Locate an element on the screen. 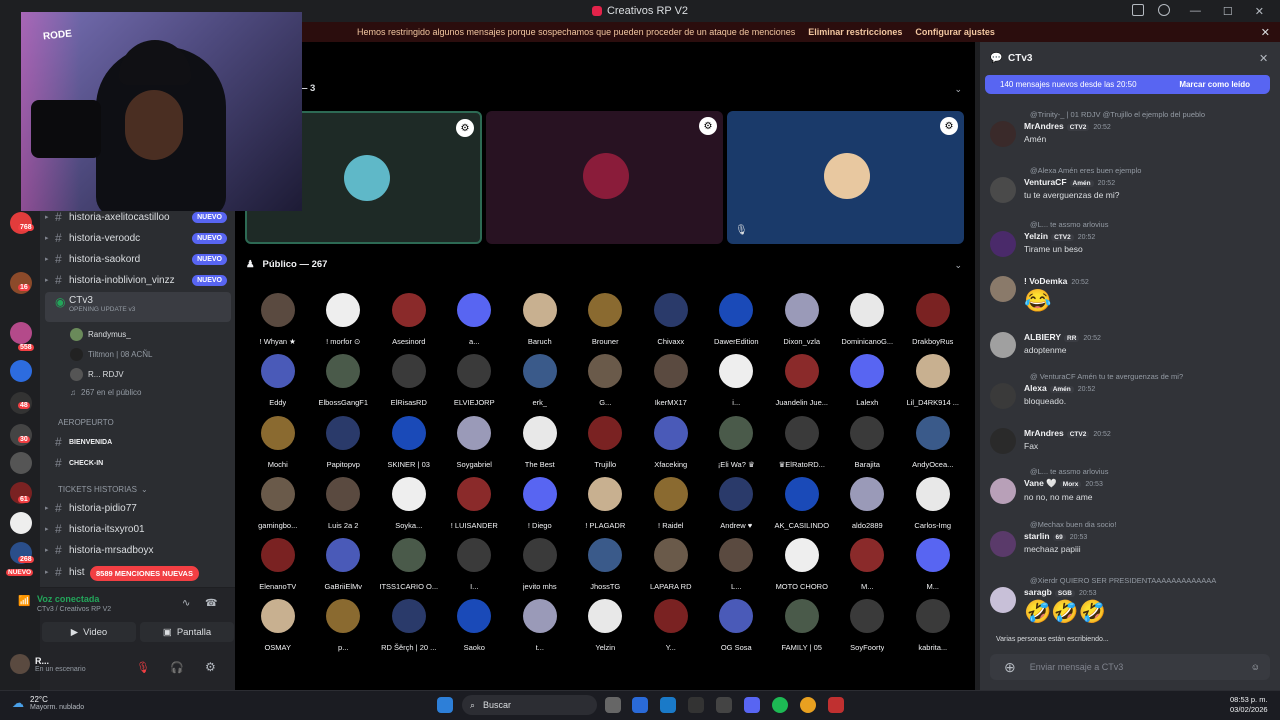 The width and height of the screenshot is (1280, 720). message-author: Vane 🤍 is located at coordinates (1040, 483).